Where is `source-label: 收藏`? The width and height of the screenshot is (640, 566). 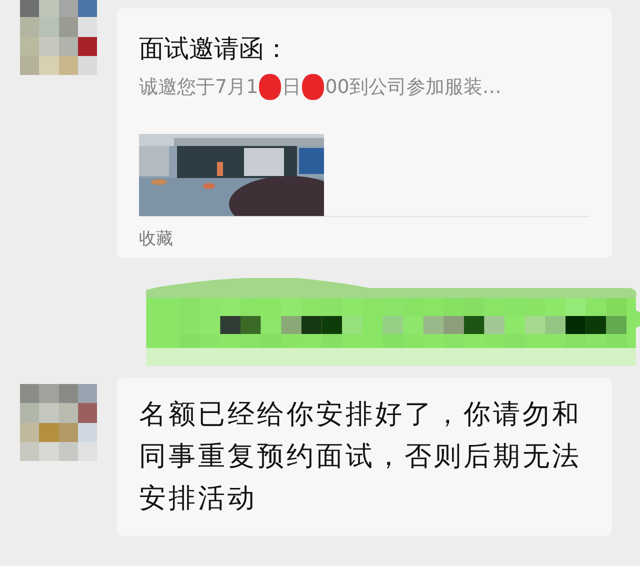
source-label: 收藏 is located at coordinates (156, 239).